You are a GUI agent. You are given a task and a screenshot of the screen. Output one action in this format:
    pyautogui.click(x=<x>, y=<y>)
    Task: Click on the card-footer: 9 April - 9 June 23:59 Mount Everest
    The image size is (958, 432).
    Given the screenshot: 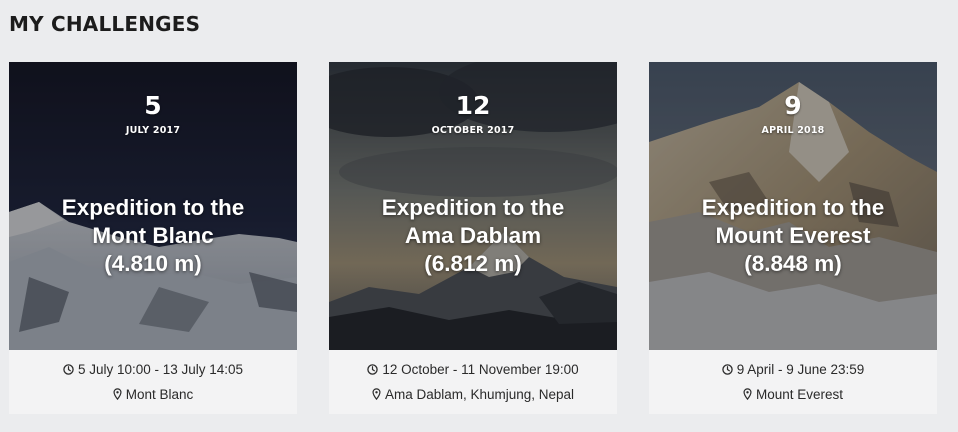 What is the action you would take?
    pyautogui.click(x=793, y=382)
    